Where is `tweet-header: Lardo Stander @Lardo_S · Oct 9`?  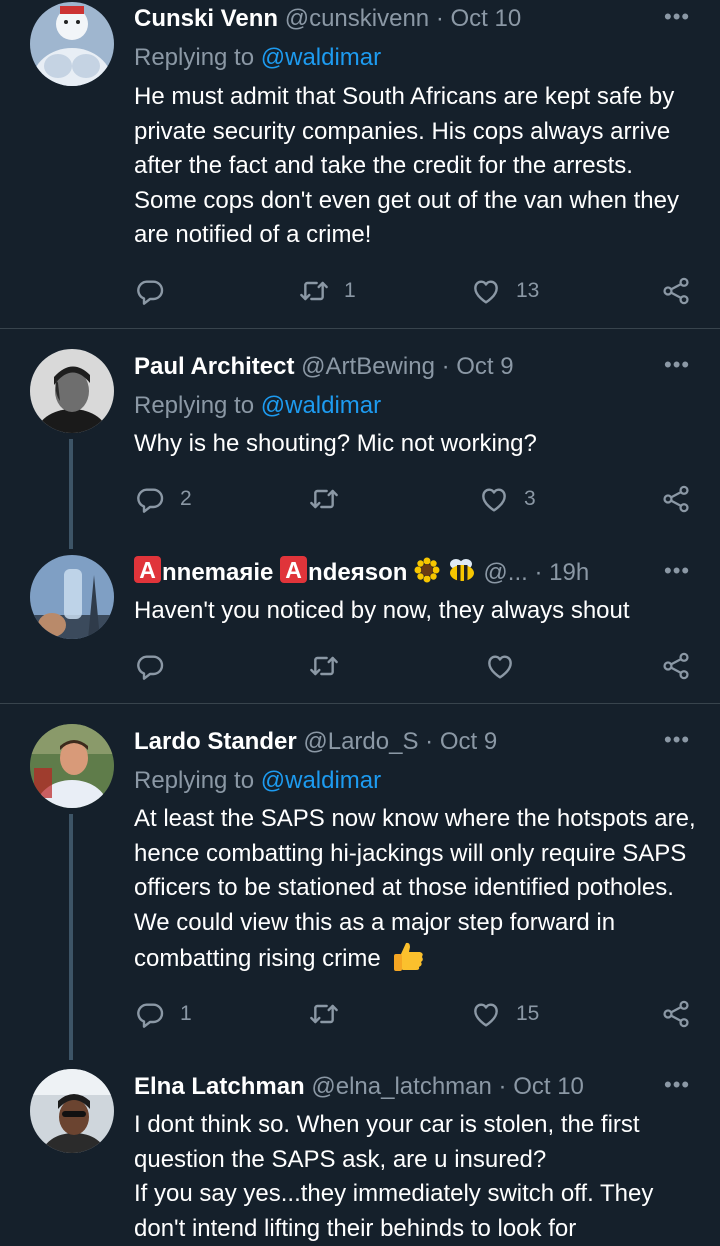
tweet-header: Lardo Stander @Lardo_S · Oct 9 is located at coordinates (397, 742).